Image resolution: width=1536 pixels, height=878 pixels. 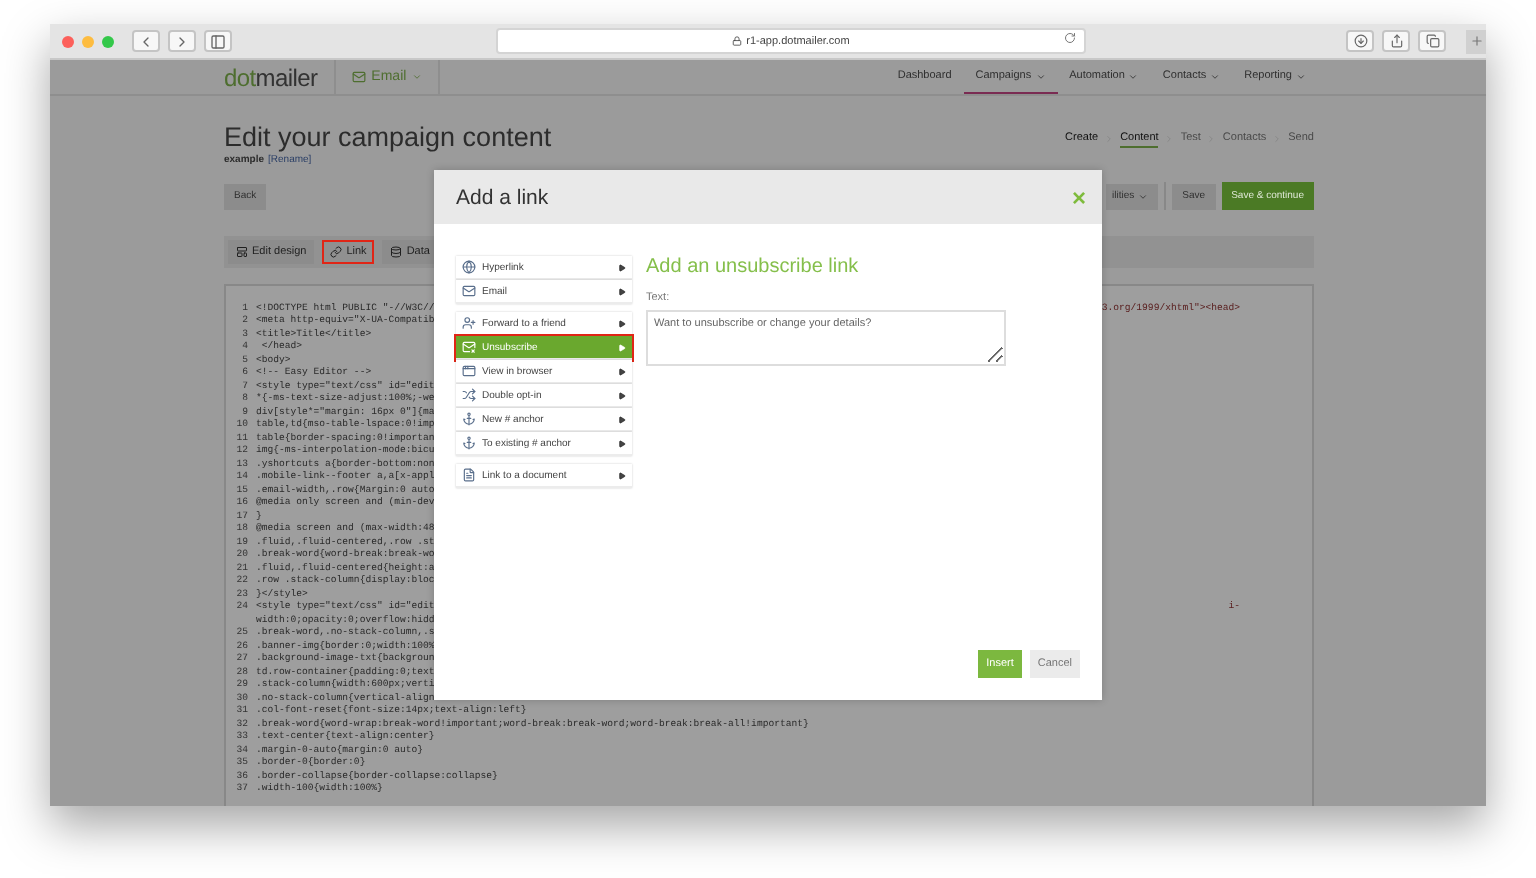 I want to click on reload-icon, so click(x=1070, y=38).